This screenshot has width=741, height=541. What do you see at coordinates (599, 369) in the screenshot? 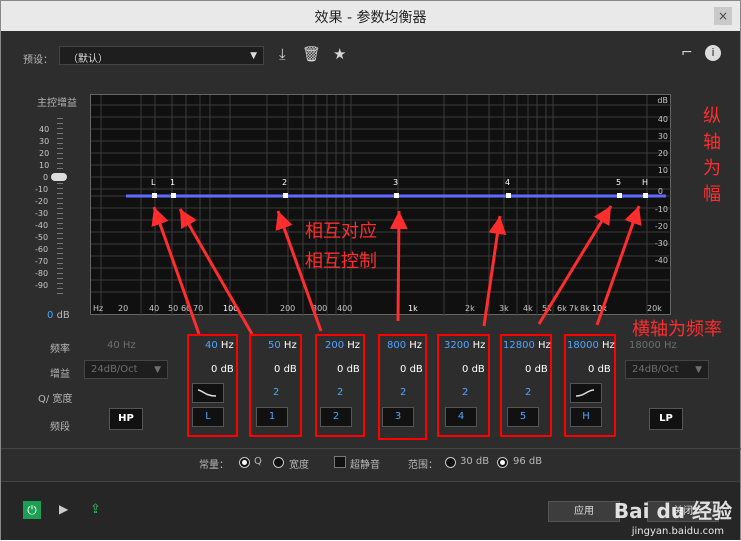
I see `band-H-gain: 0 dB` at bounding box center [599, 369].